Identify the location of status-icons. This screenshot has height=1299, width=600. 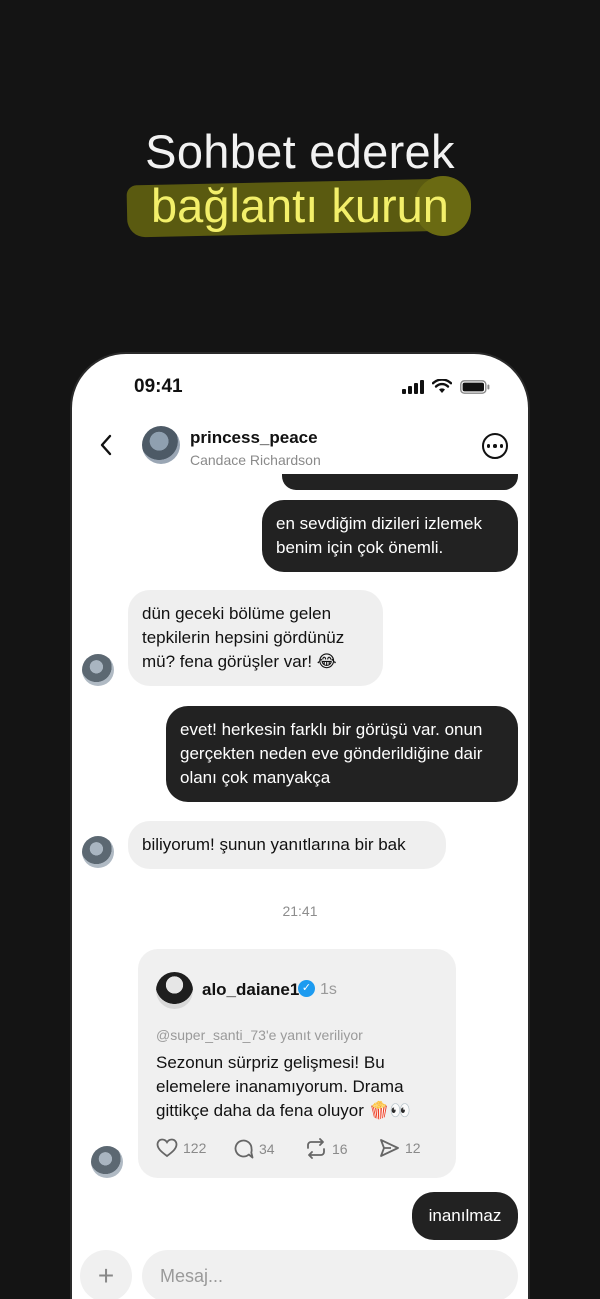
(446, 386).